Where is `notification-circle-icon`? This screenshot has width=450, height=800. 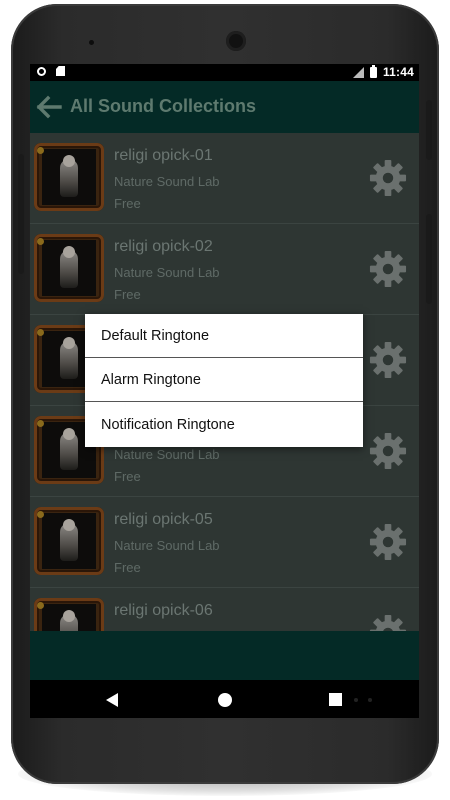
notification-circle-icon is located at coordinates (41, 71).